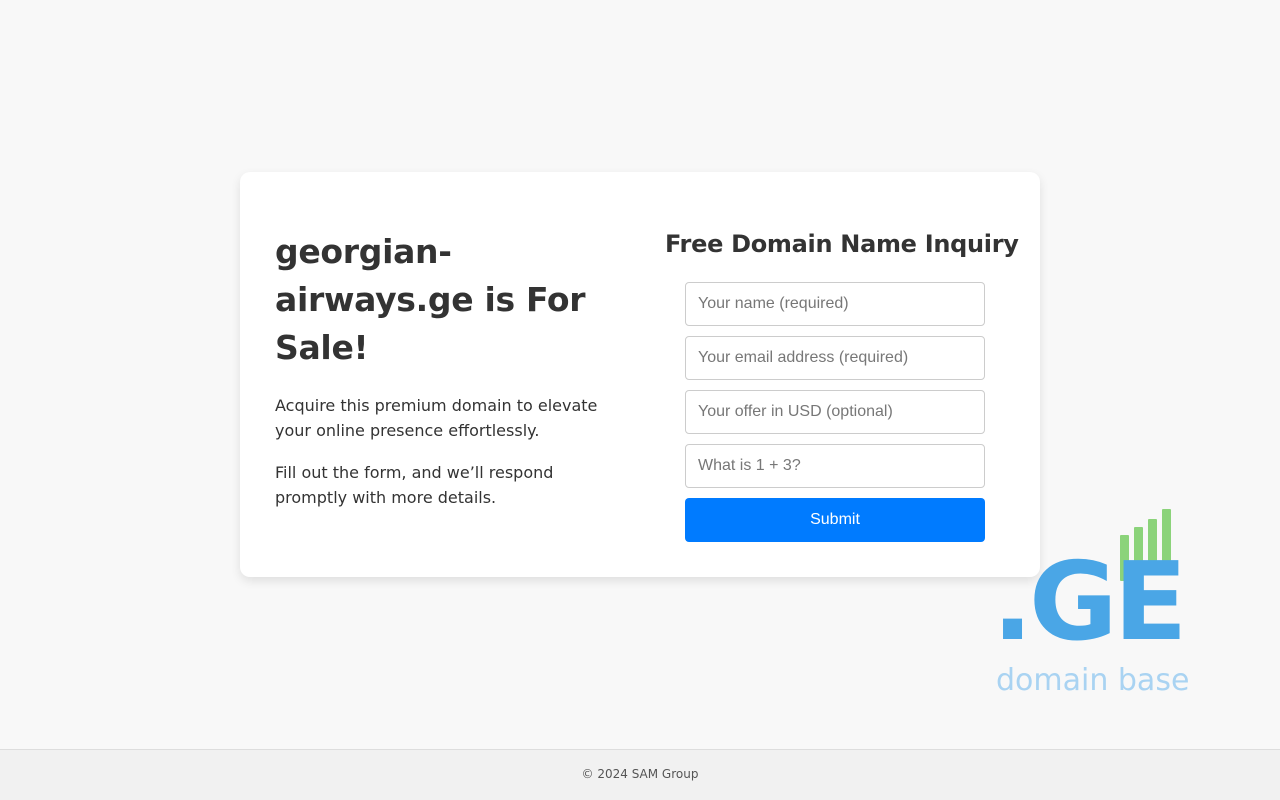 The height and width of the screenshot is (800, 1280). I want to click on domain-sale-heading: georgian-airways.ge is For Sale!, so click(430, 299).